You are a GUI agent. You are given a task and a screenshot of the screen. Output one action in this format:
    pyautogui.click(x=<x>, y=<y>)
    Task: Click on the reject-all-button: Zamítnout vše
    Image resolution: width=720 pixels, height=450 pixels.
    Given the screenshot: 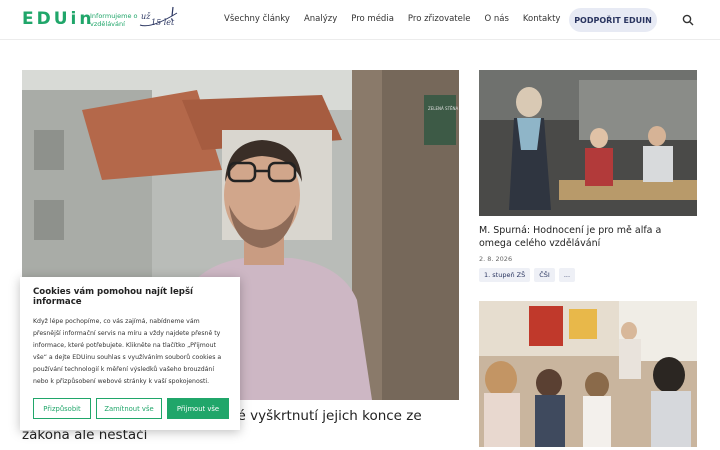 What is the action you would take?
    pyautogui.click(x=129, y=408)
    